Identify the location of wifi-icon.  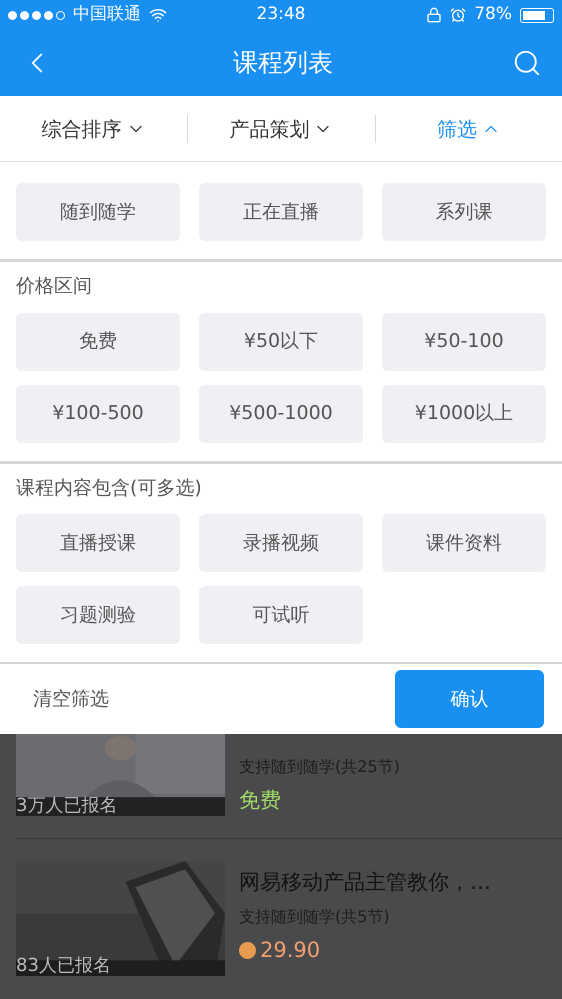
(158, 15).